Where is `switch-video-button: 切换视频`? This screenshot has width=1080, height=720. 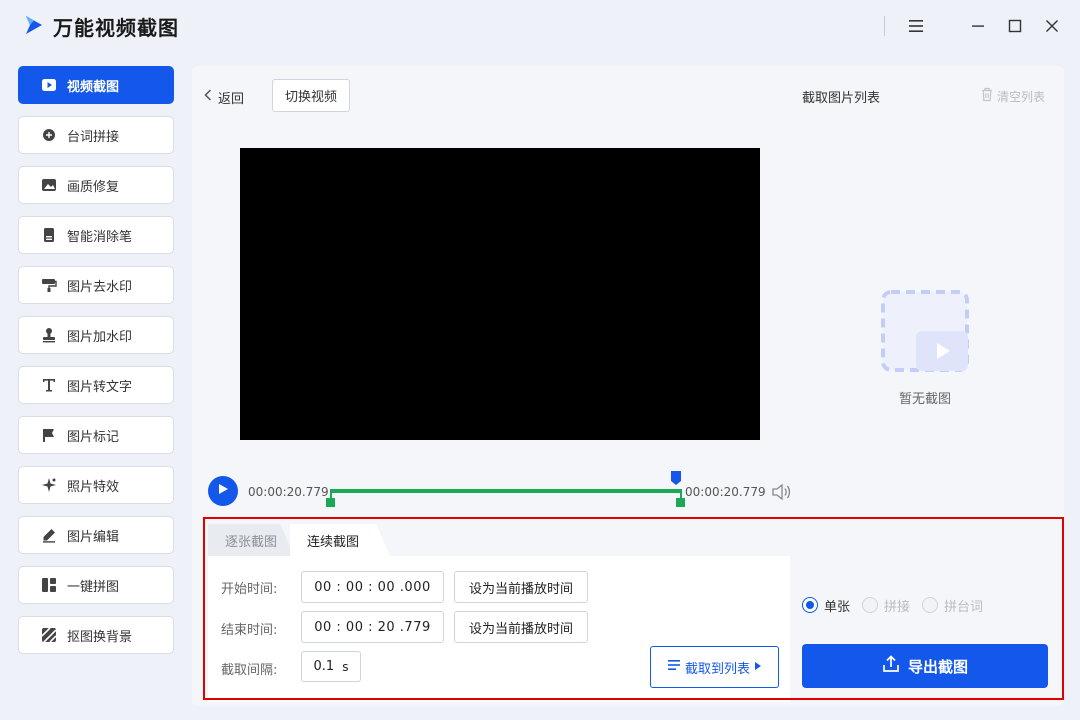 switch-video-button: 切换视频 is located at coordinates (311, 95).